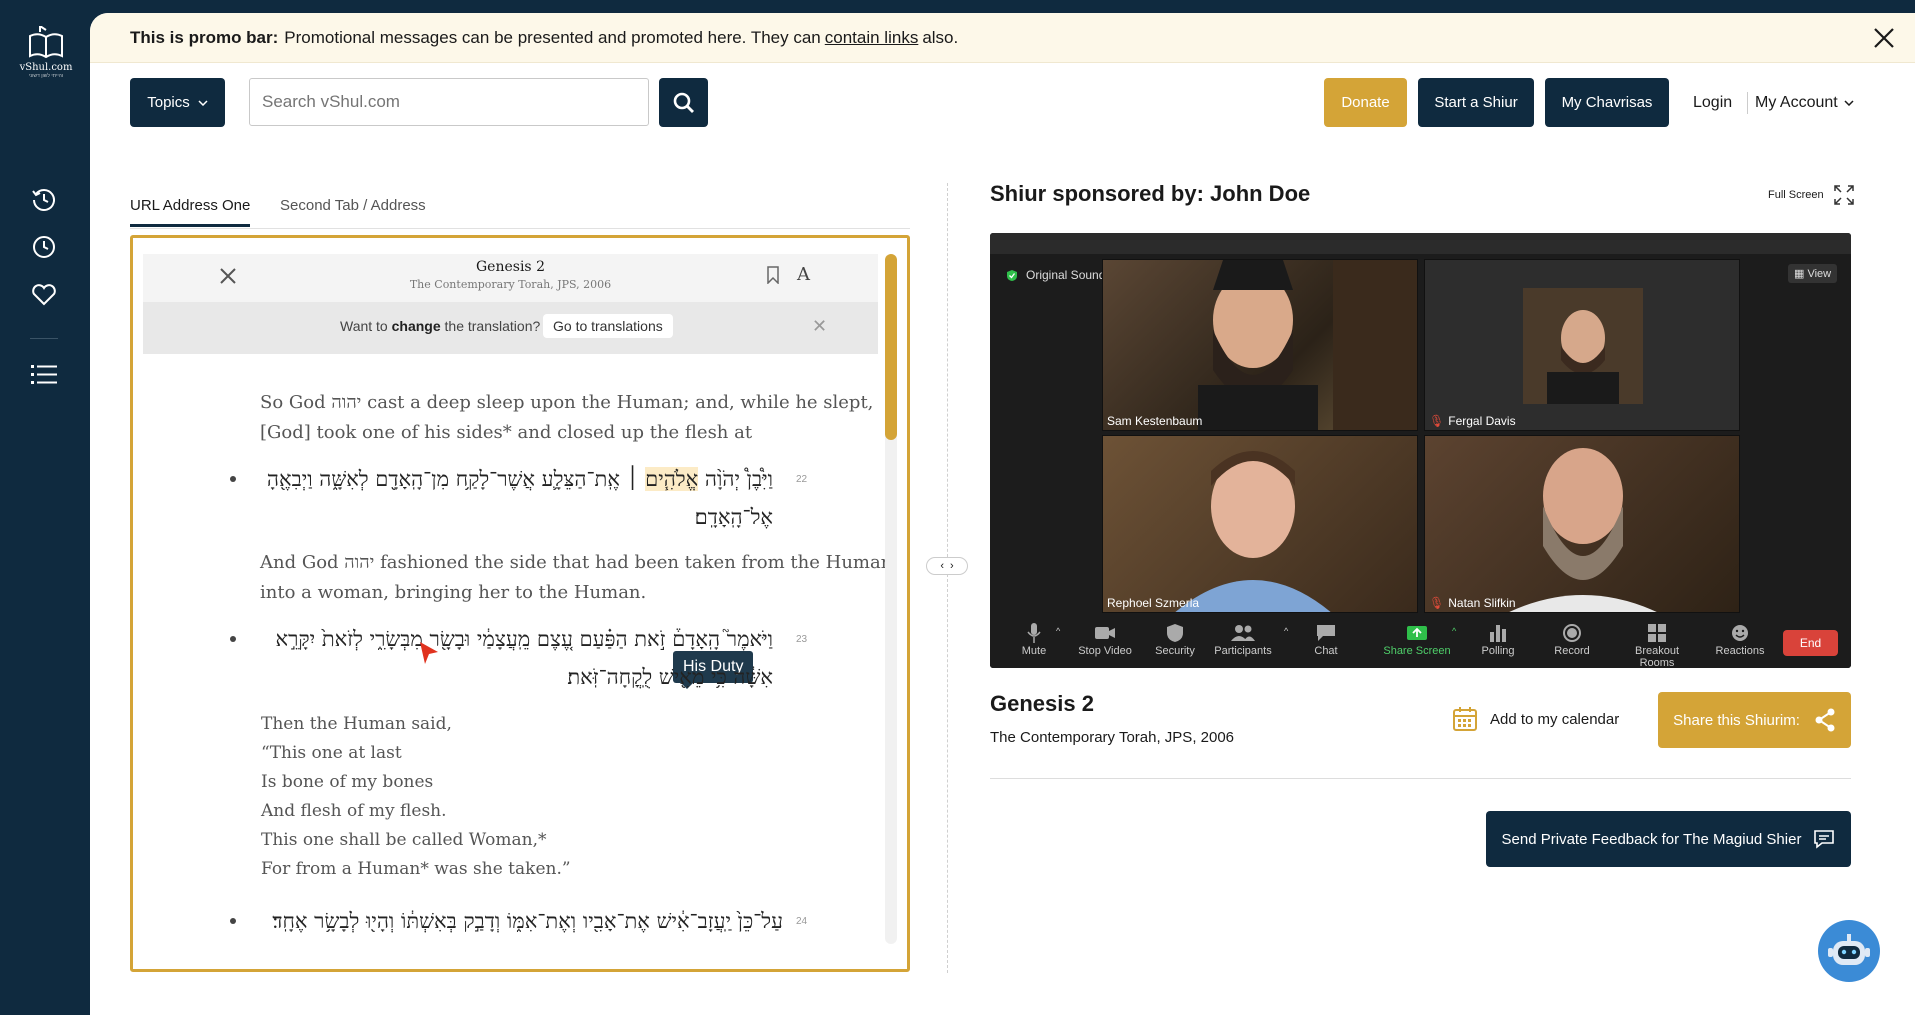  Describe the element at coordinates (1112, 737) in the screenshot. I see `shiur-subtitle: The Contemporary Torah, JPS, 2006` at that location.